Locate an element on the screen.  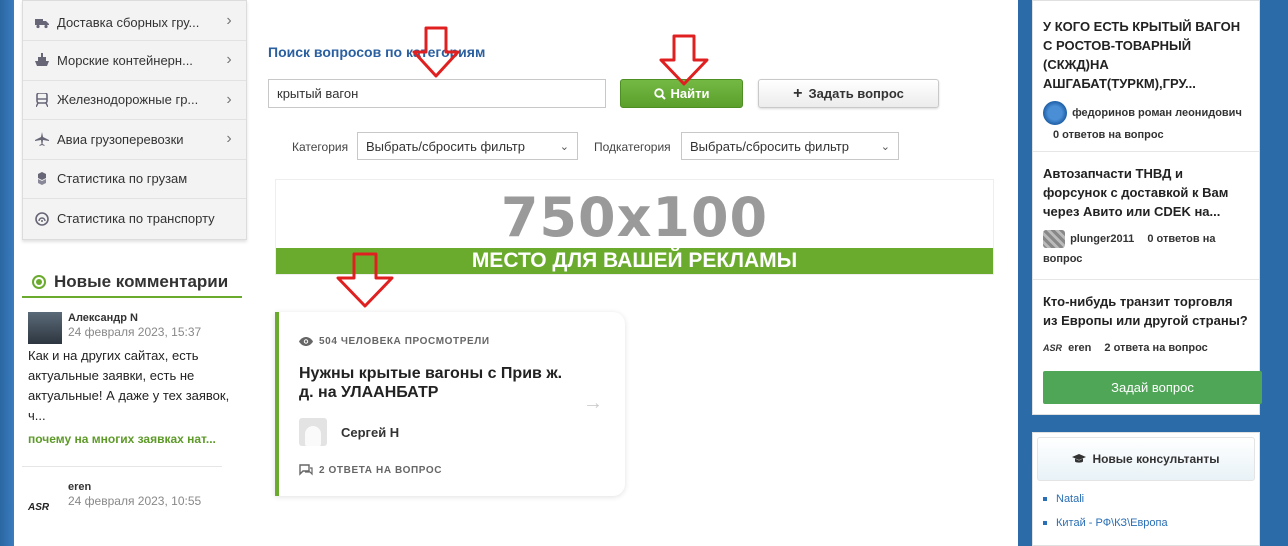
page-background-left is located at coordinates (7, 273).